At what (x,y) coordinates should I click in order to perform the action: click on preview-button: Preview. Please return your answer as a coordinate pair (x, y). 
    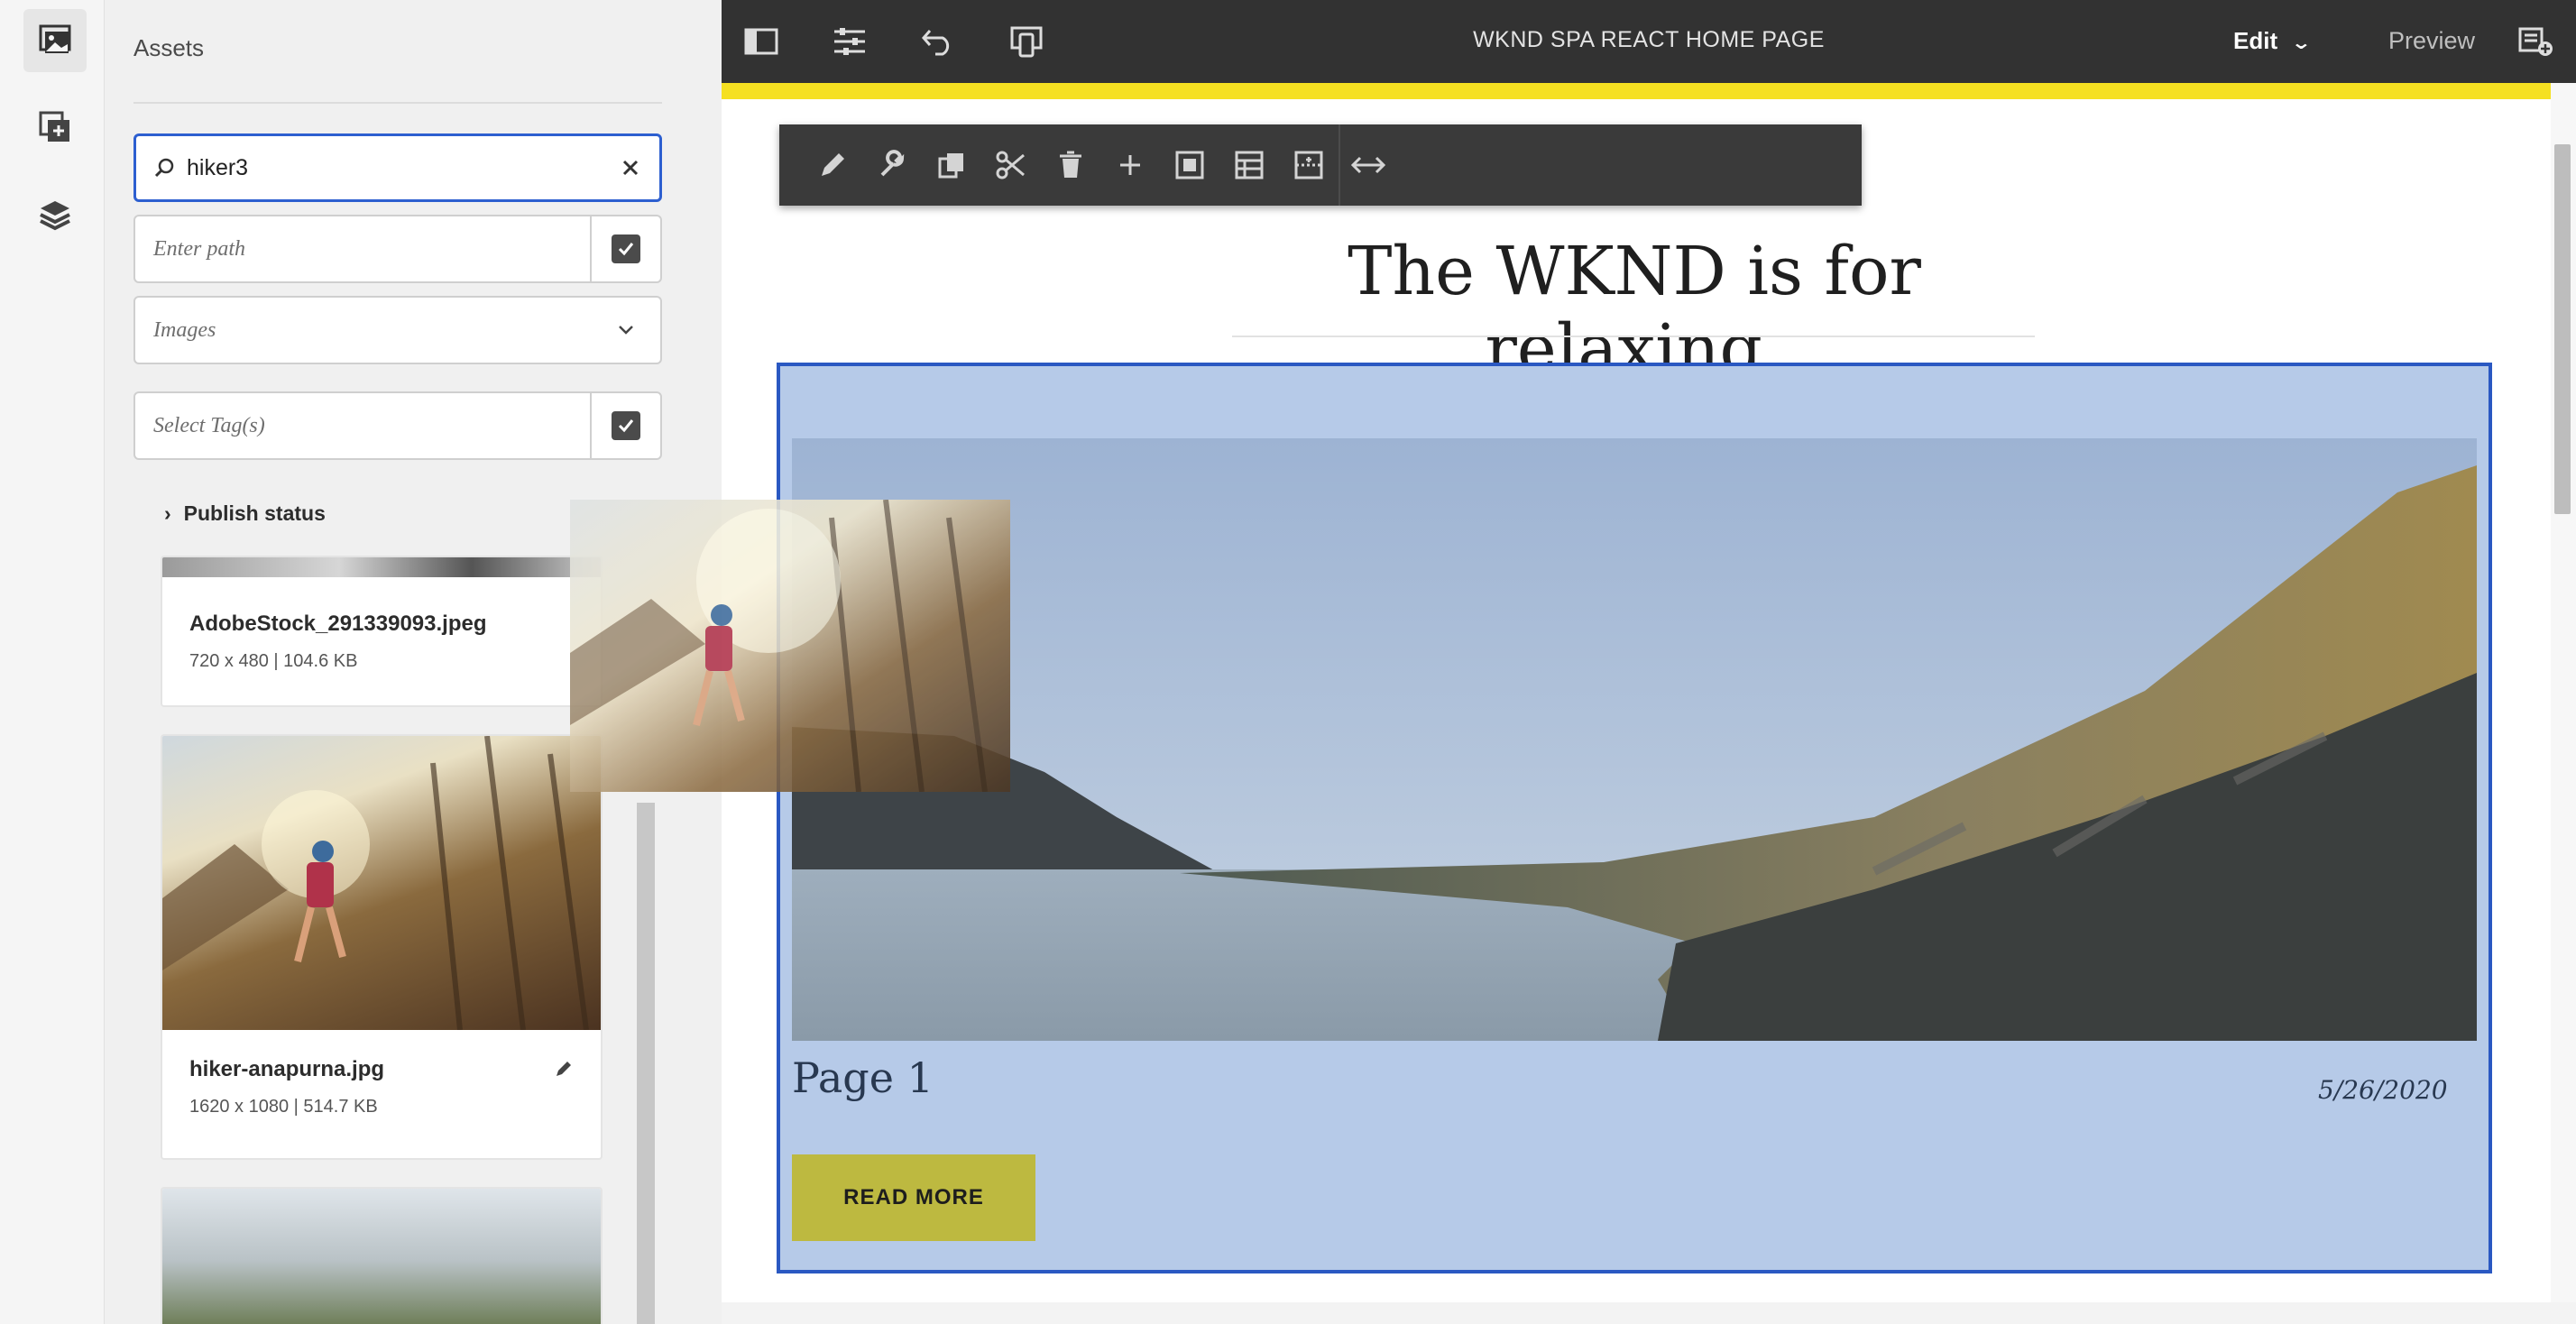
    Looking at the image, I should click on (2431, 41).